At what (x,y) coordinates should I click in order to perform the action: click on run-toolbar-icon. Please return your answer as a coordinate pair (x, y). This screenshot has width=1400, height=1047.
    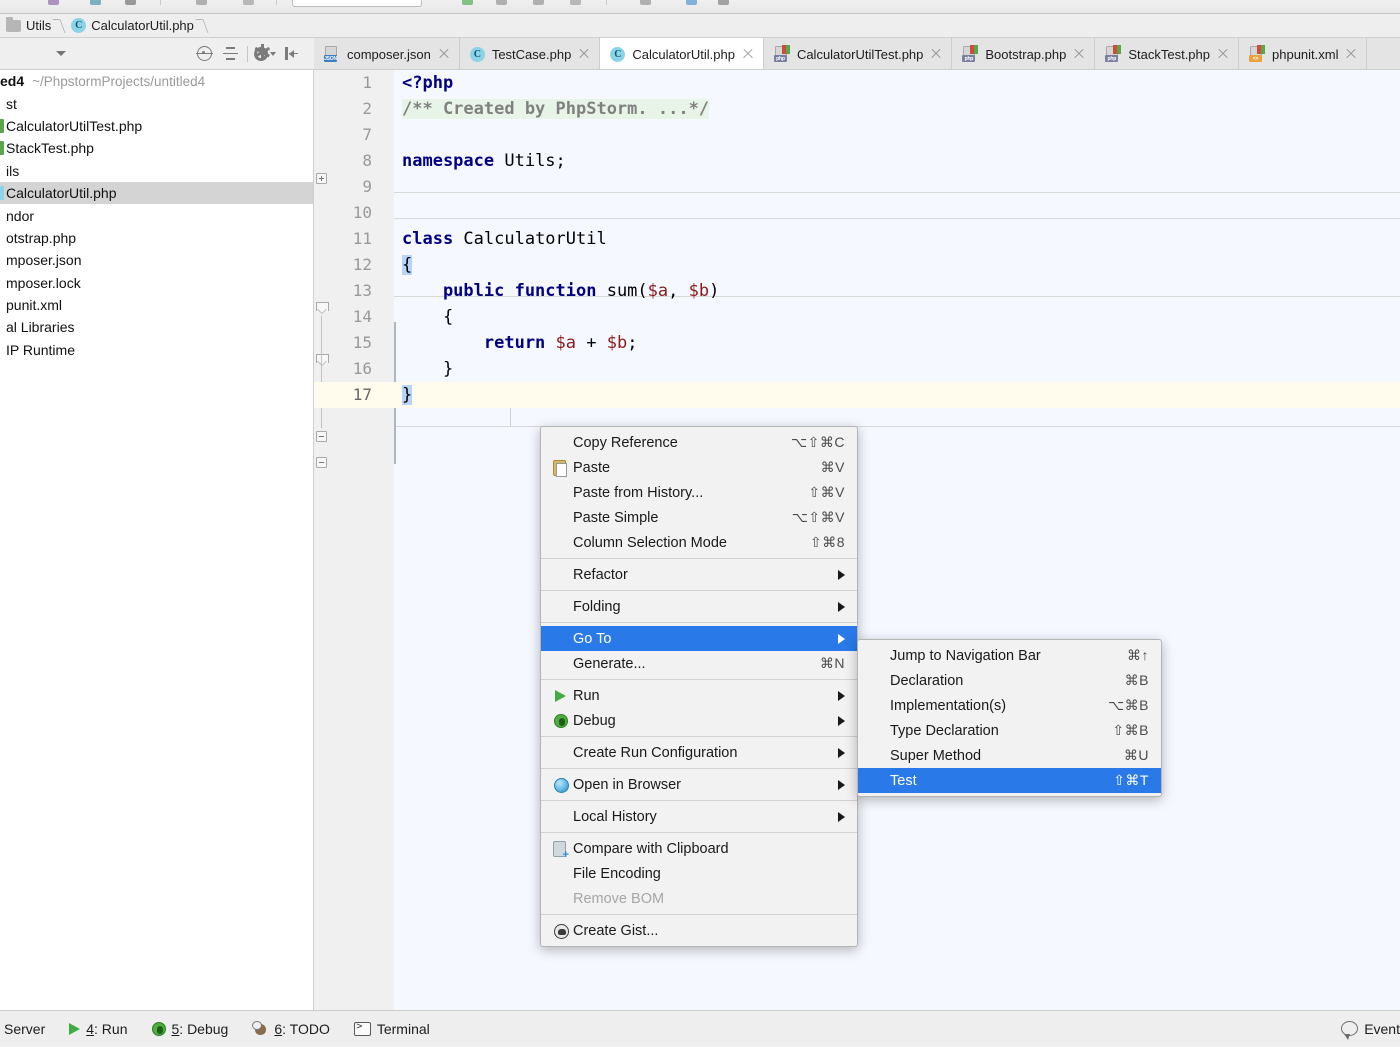
    Looking at the image, I should click on (467, 2).